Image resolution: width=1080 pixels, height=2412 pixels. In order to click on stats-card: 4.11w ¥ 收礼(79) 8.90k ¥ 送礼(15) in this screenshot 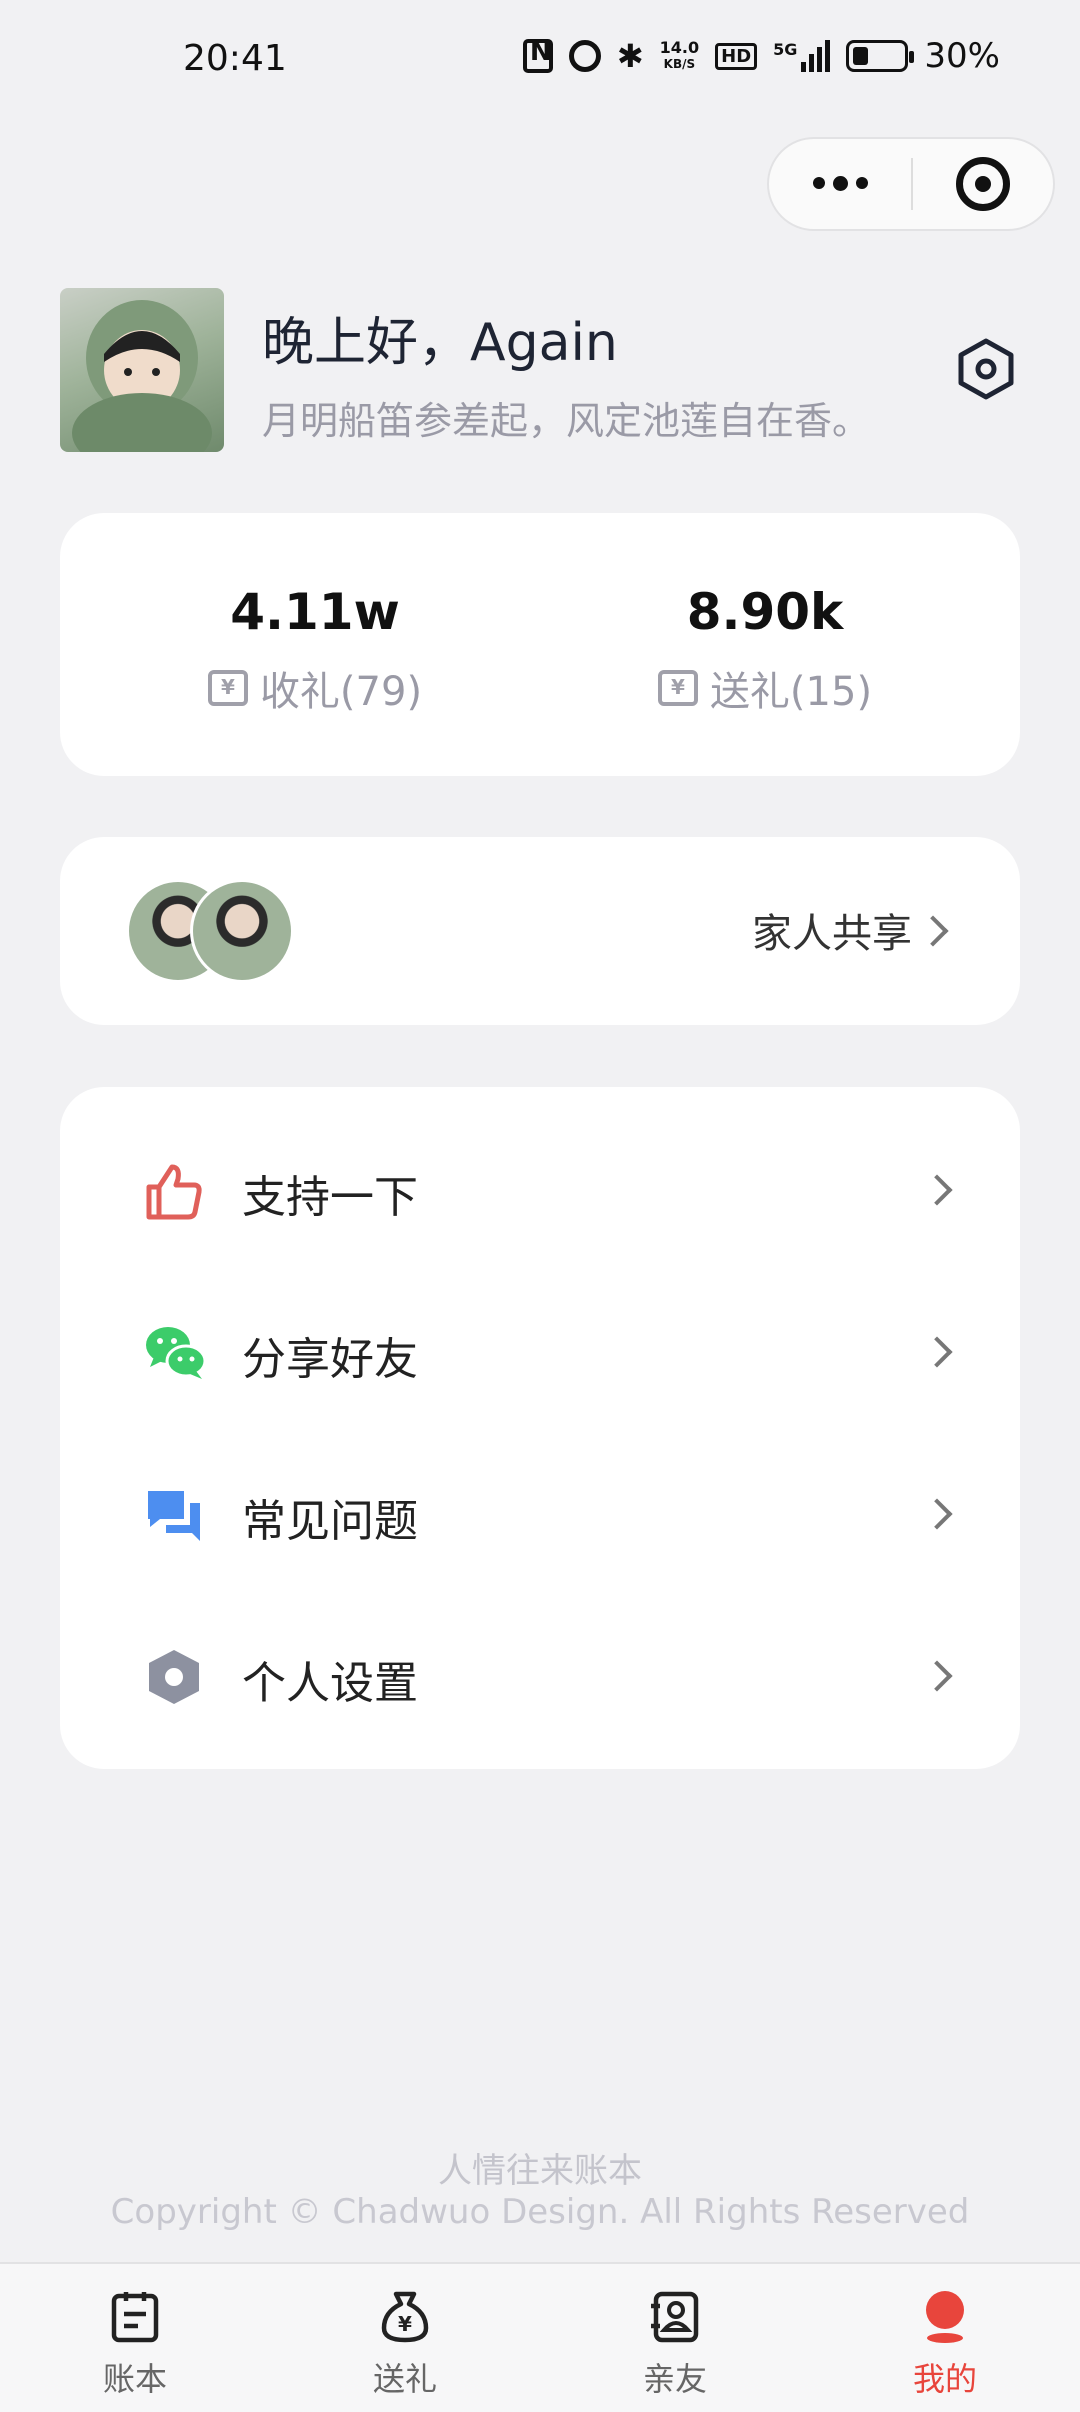, I will do `click(540, 644)`.